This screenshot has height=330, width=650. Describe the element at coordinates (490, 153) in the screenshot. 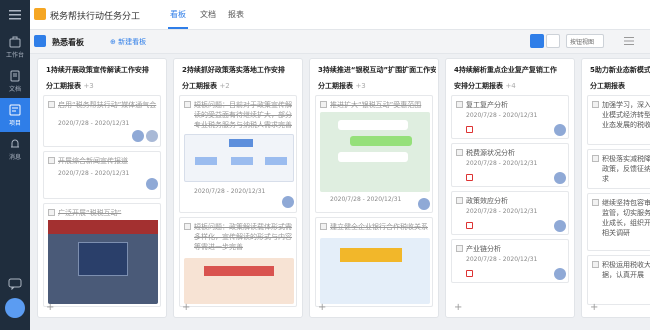

I see `task-title: 税费源状况分析` at that location.